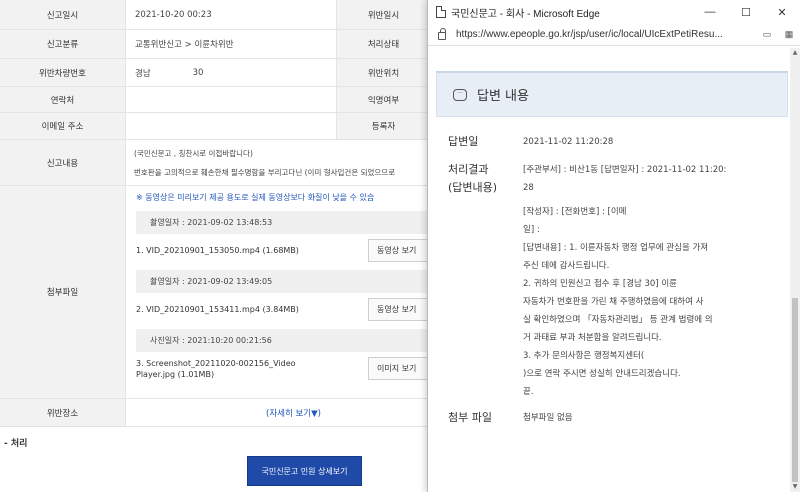 This screenshot has width=800, height=492. What do you see at coordinates (304, 471) in the screenshot?
I see `petition-detail-button: 국민신문고 민원 상세보기` at bounding box center [304, 471].